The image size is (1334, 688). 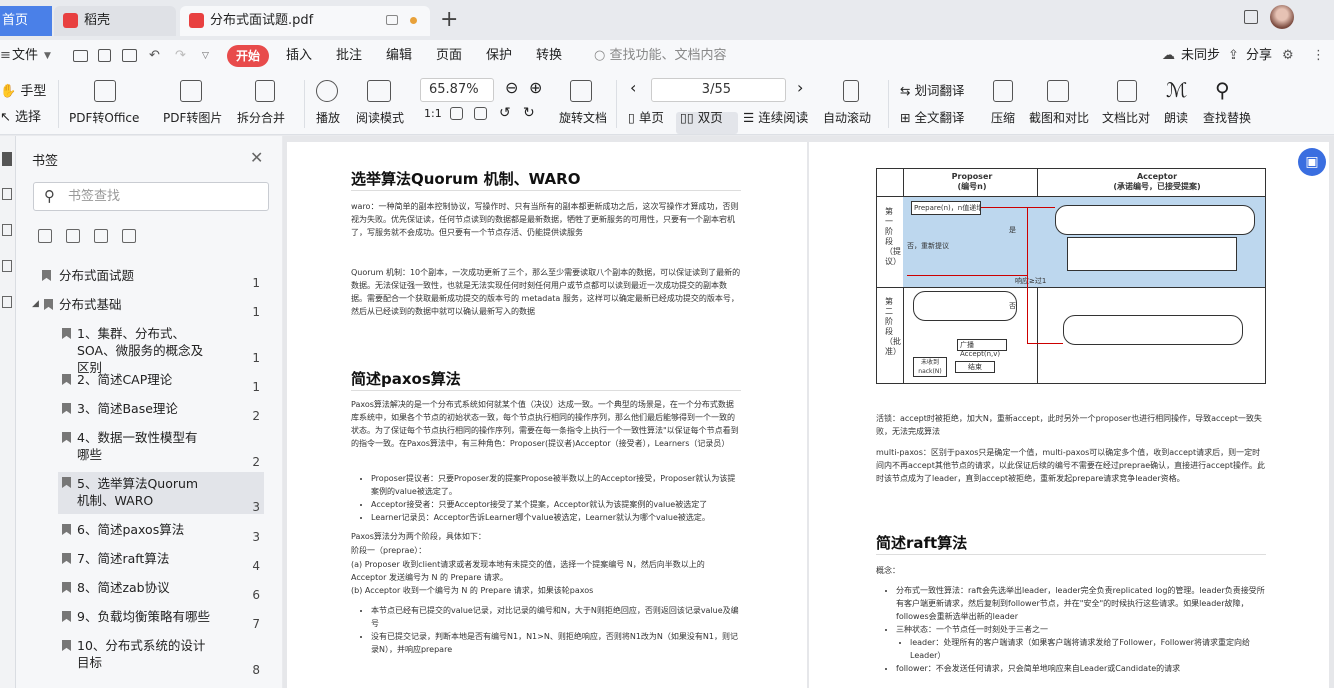 What do you see at coordinates (1318, 56) in the screenshot?
I see `more-icon: ⋮` at bounding box center [1318, 56].